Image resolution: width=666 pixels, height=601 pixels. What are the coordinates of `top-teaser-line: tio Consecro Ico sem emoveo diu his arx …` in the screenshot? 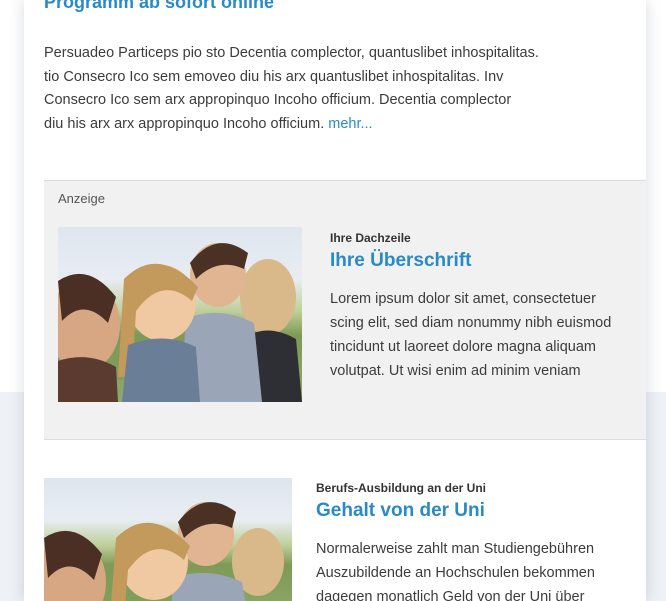 It's located at (274, 76).